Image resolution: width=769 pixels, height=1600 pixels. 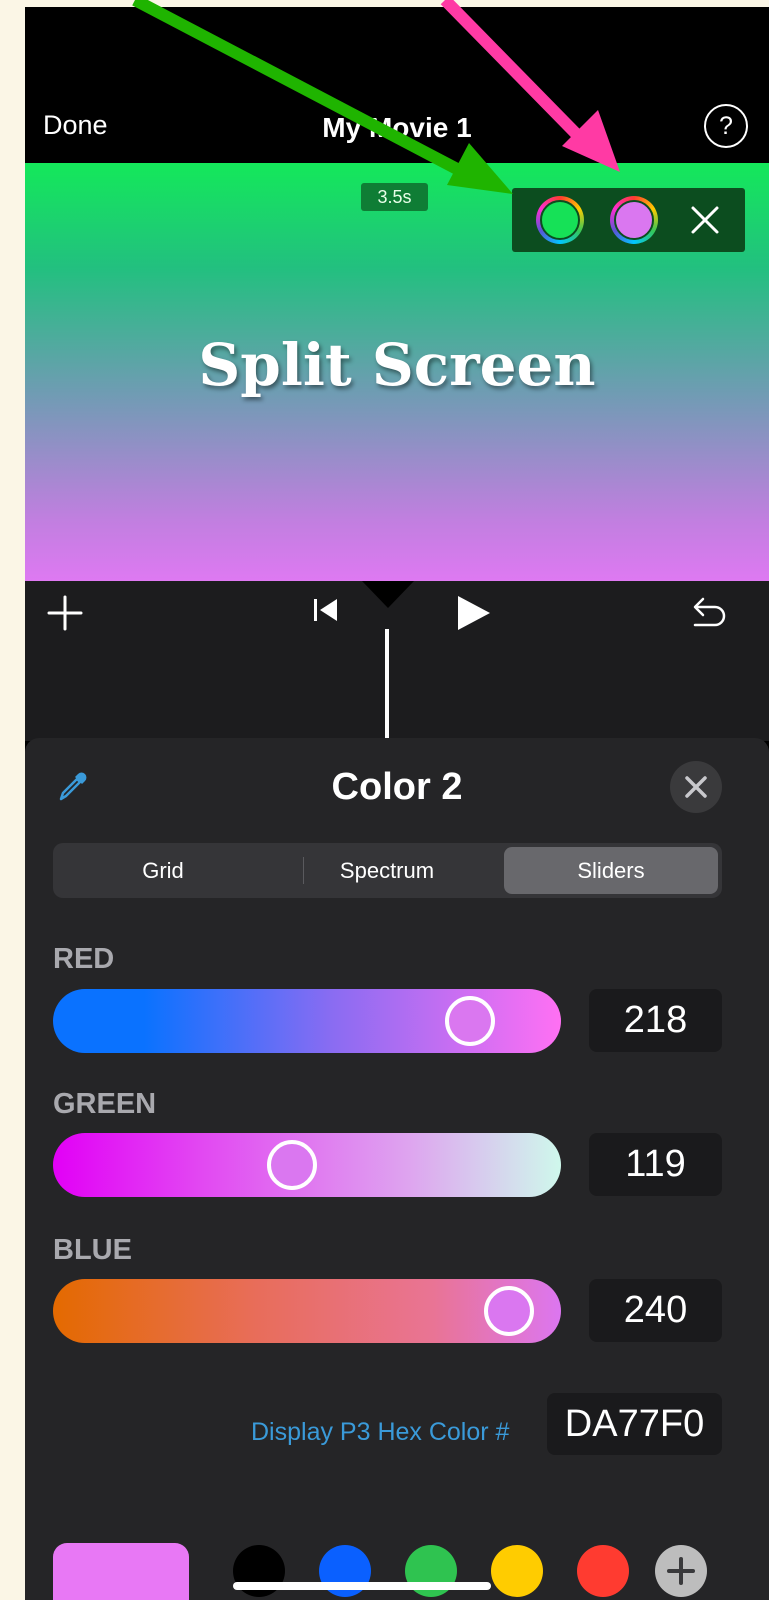 I want to click on playhead-line, so click(x=387, y=685).